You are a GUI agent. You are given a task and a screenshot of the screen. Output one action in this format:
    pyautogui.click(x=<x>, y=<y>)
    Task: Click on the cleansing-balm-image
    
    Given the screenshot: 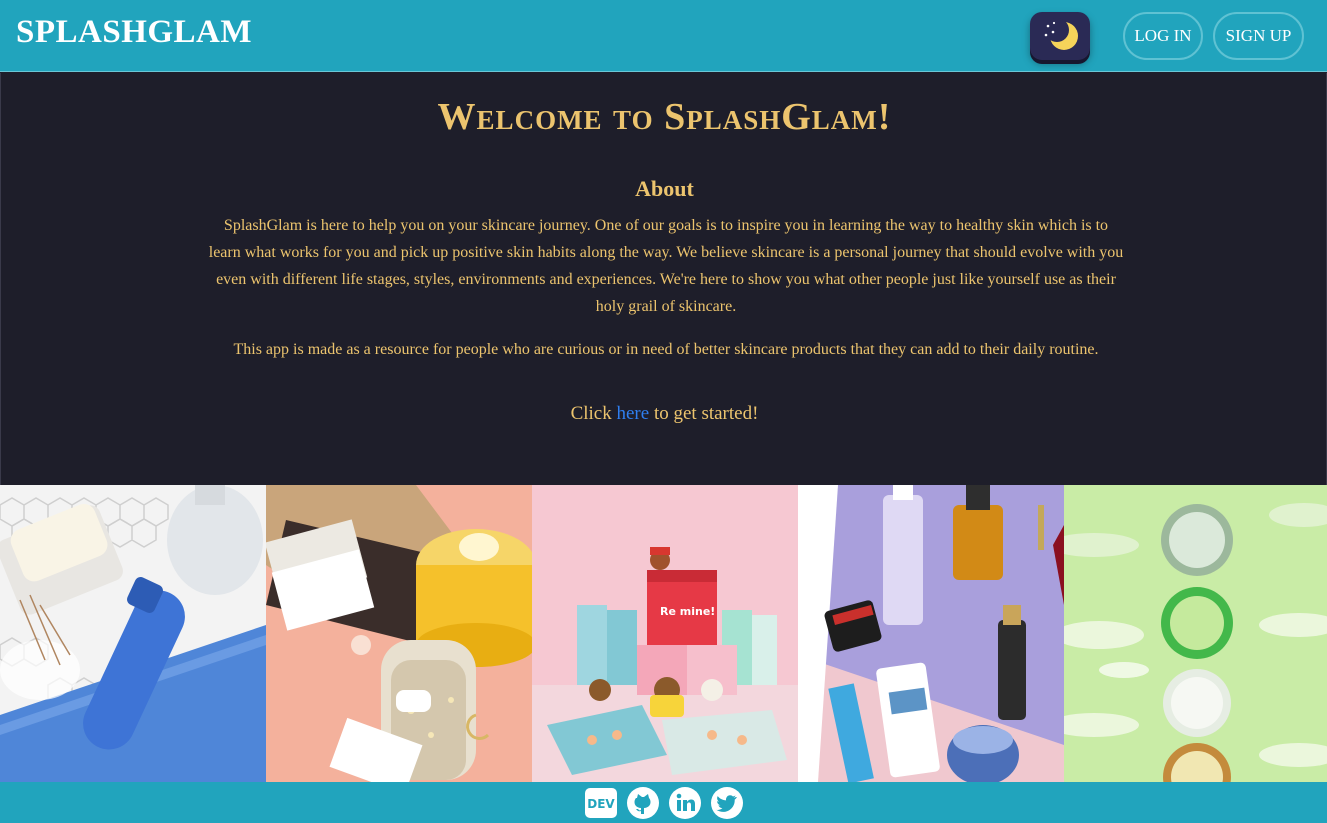 What is the action you would take?
    pyautogui.click(x=399, y=633)
    